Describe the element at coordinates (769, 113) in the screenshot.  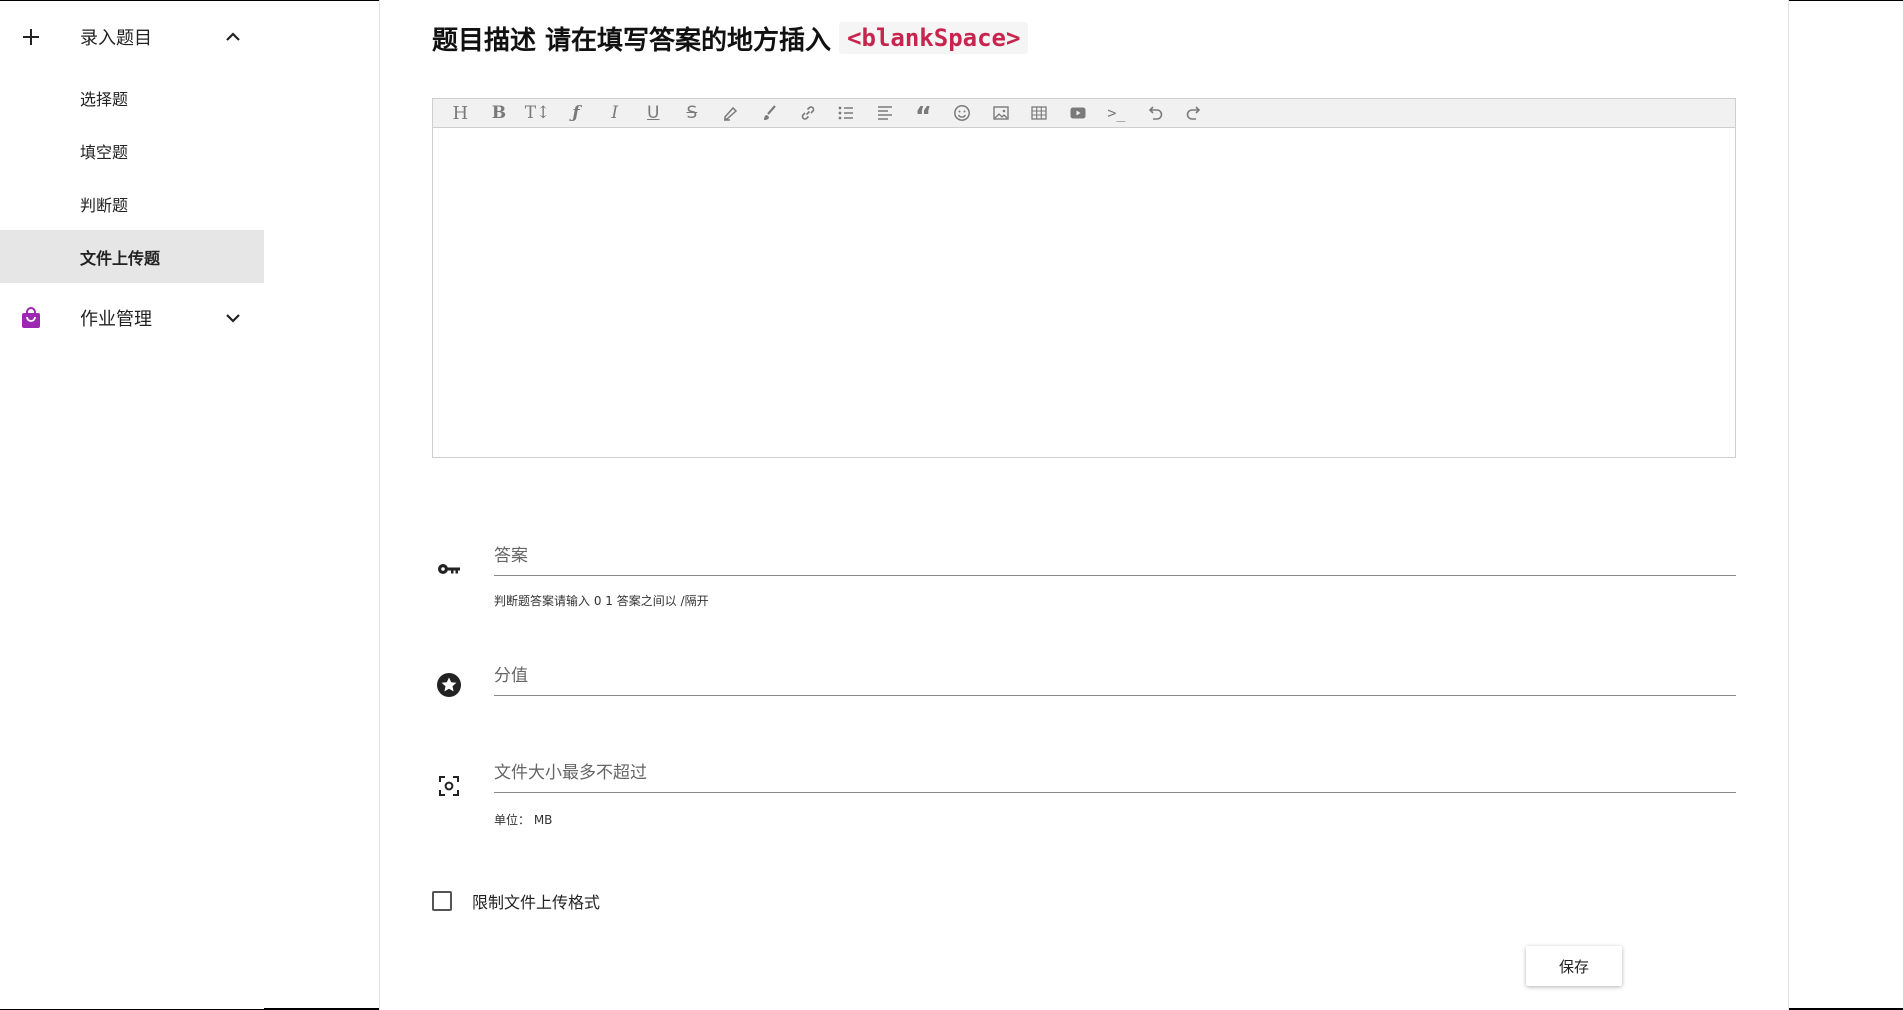
I see `brush-icon` at that location.